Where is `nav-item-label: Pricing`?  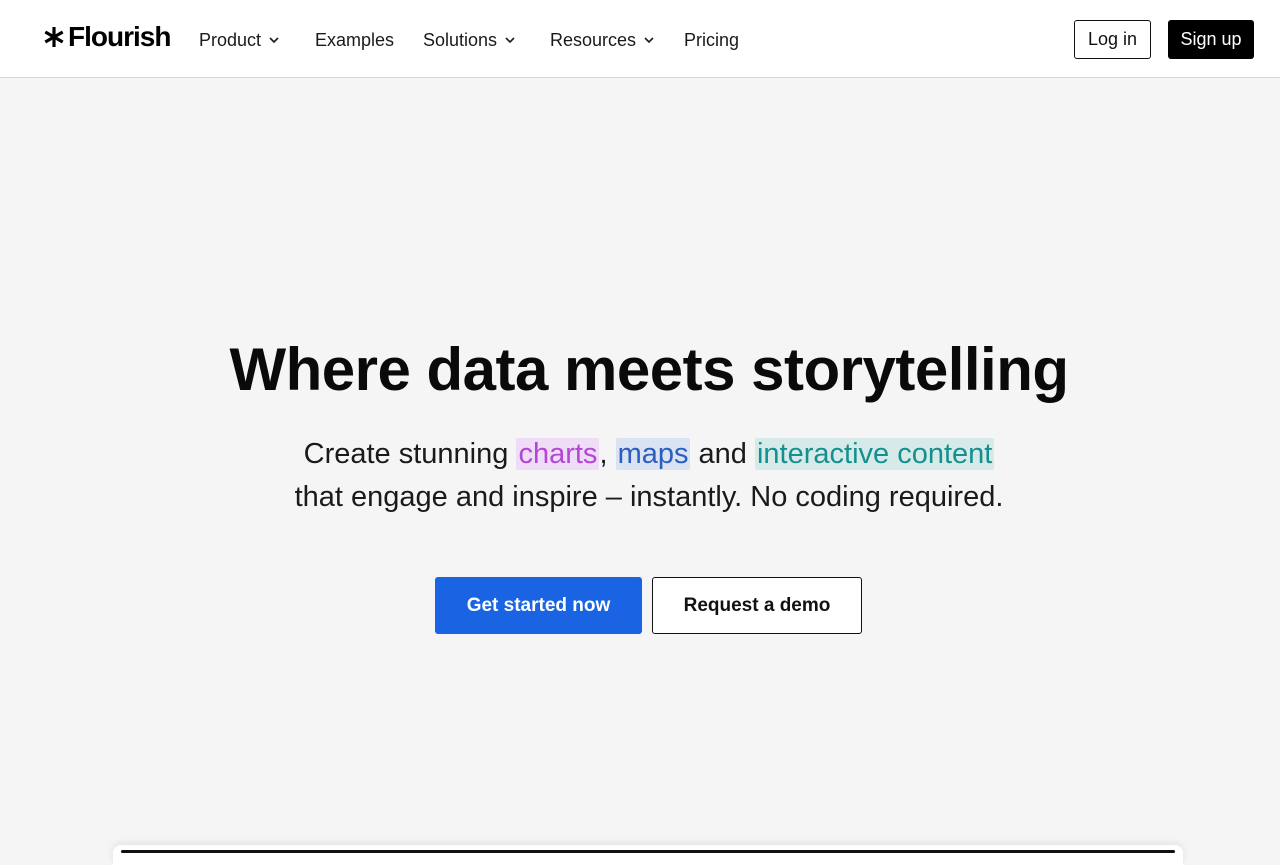
nav-item-label: Pricing is located at coordinates (712, 39).